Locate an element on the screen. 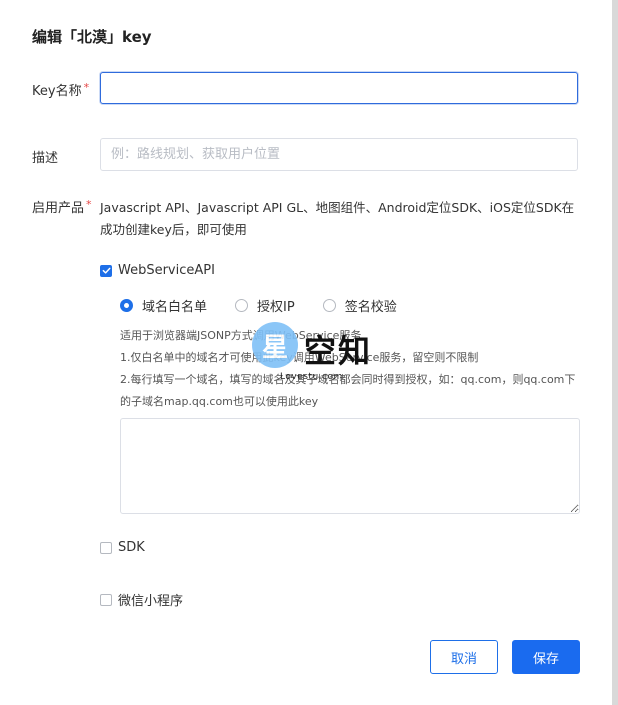  products-label: 启用产品 * is located at coordinates (62, 206).